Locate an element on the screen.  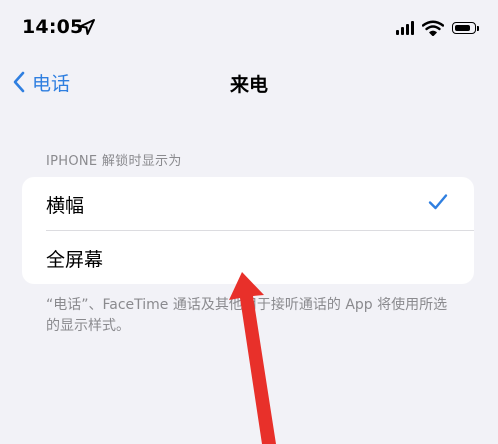
battery-level is located at coordinates (462, 27).